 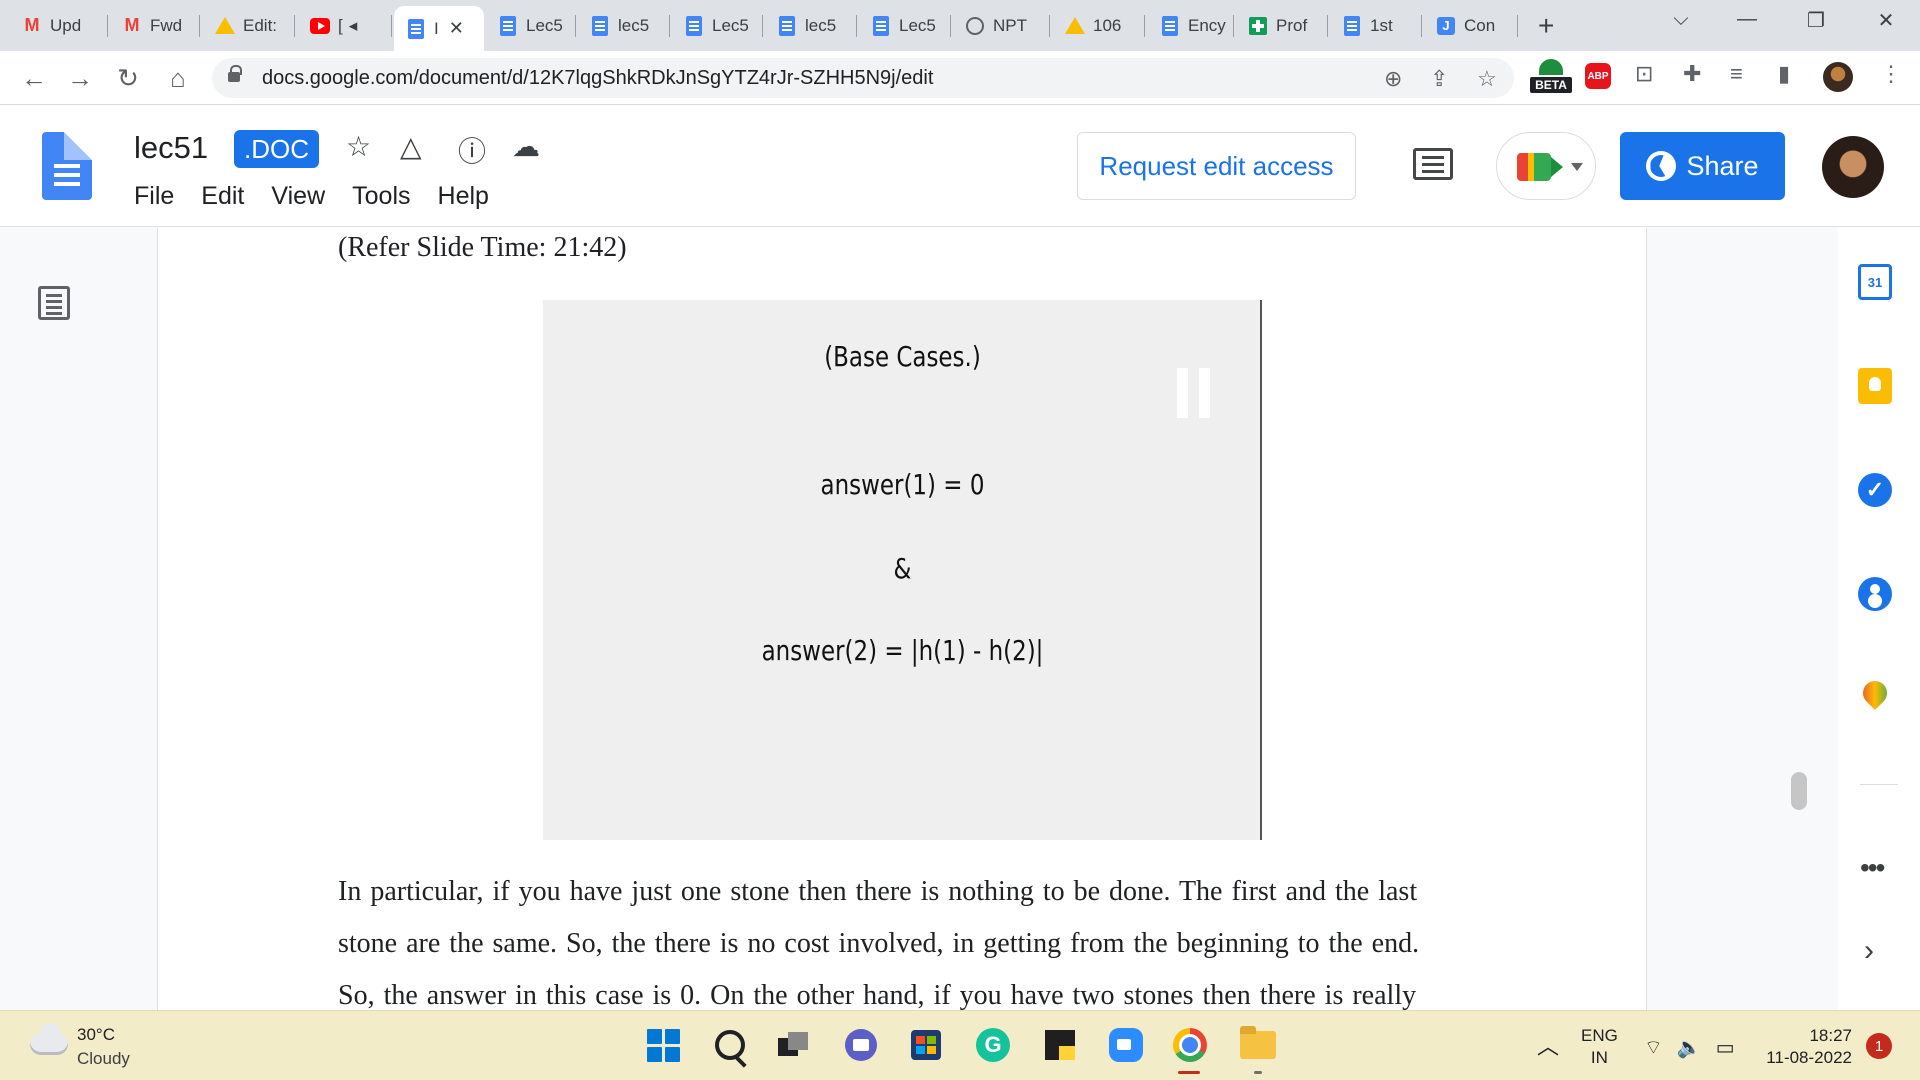 I want to click on forward-button: →, so click(x=80, y=78).